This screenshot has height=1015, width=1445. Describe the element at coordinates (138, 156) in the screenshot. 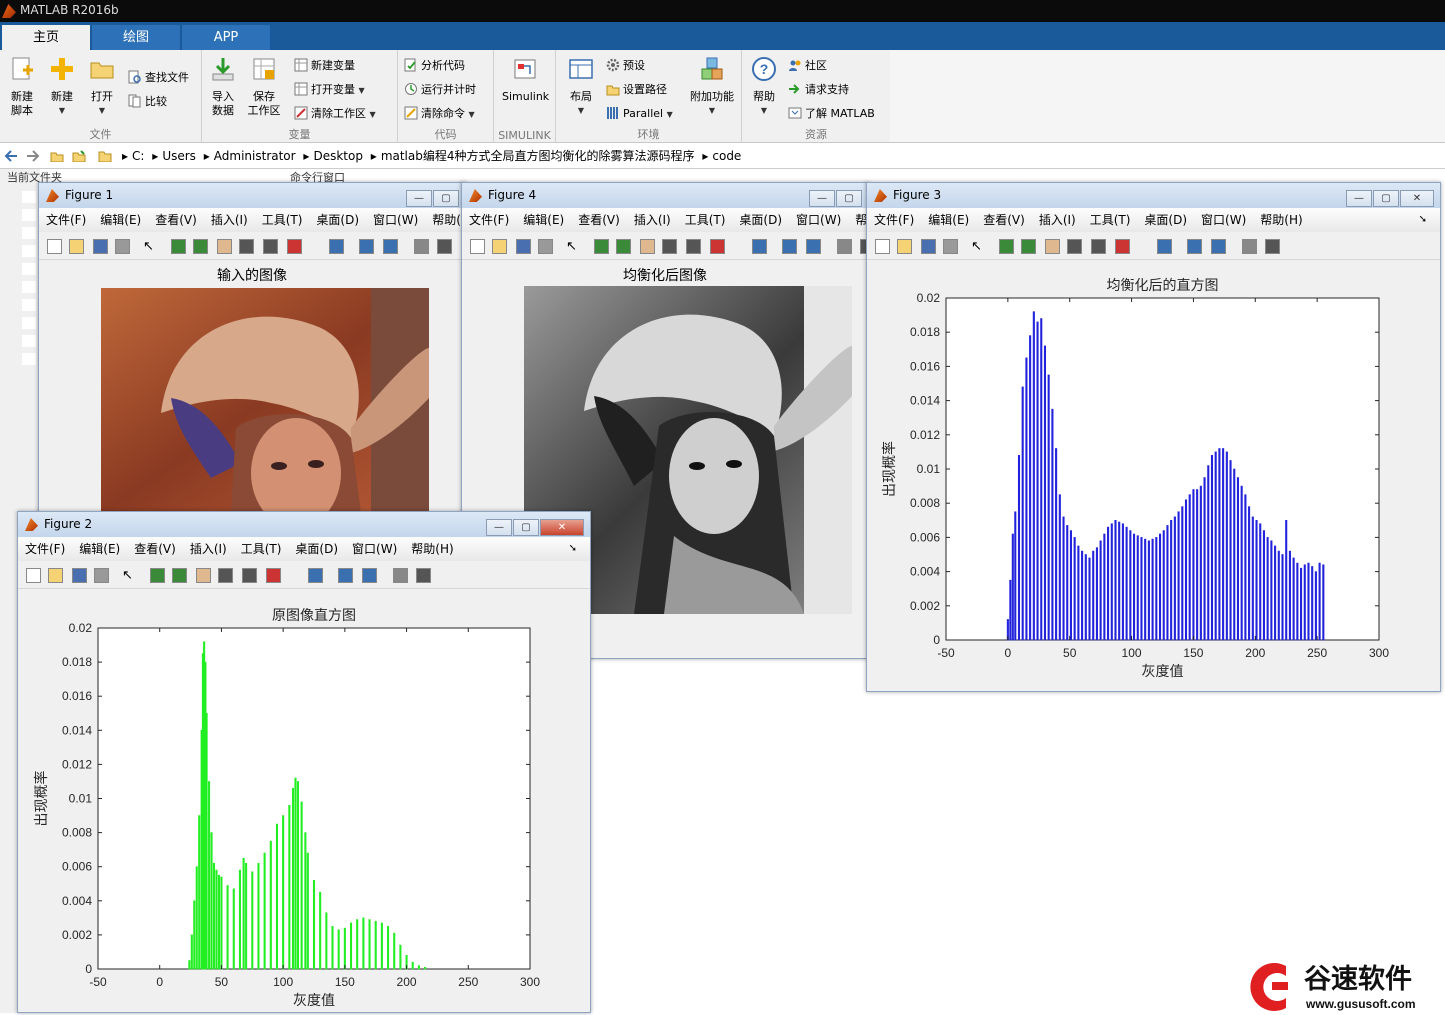

I see `breadcrumb-item: C:` at that location.